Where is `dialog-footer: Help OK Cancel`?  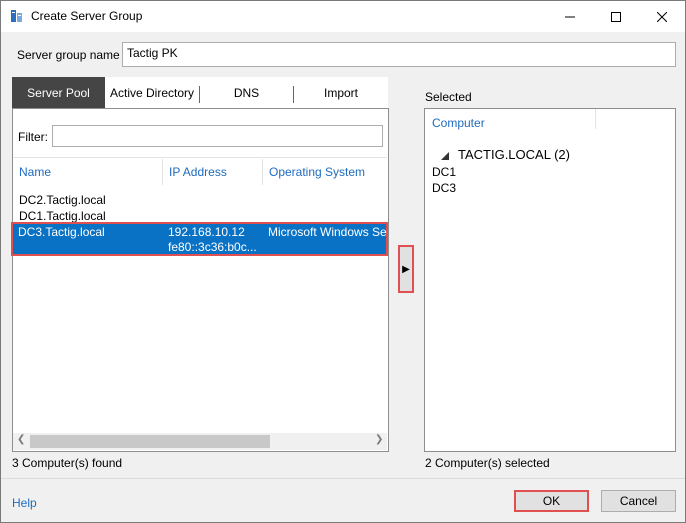
dialog-footer: Help OK Cancel is located at coordinates (343, 500).